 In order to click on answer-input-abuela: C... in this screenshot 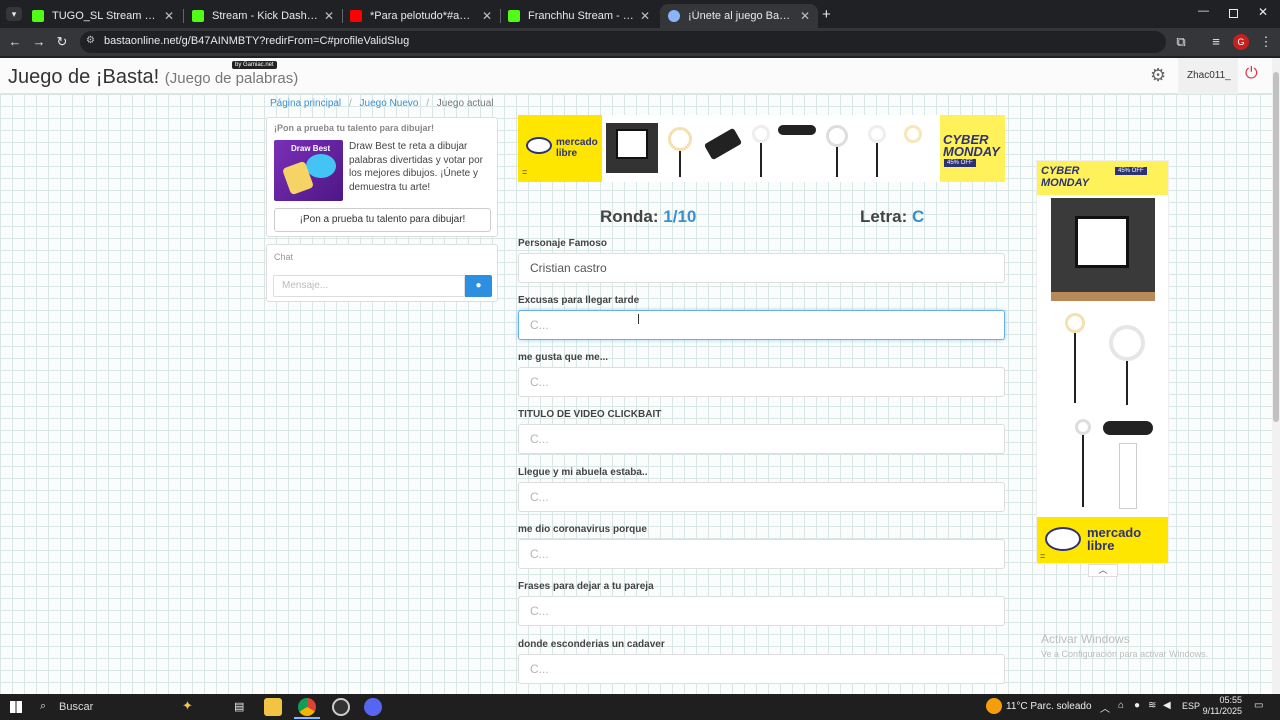, I will do `click(761, 497)`.